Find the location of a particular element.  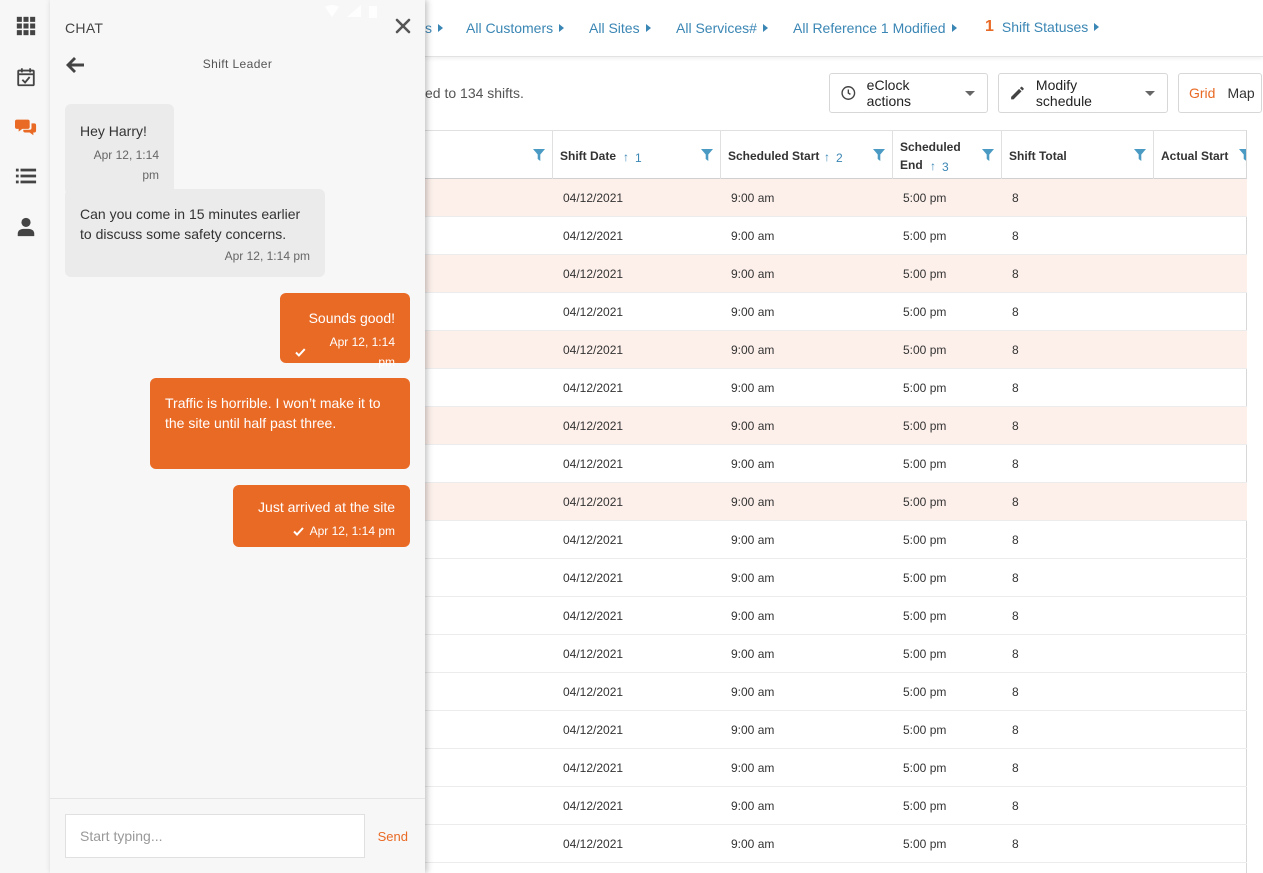

breadcrumb-services: All Services# is located at coordinates (722, 28).